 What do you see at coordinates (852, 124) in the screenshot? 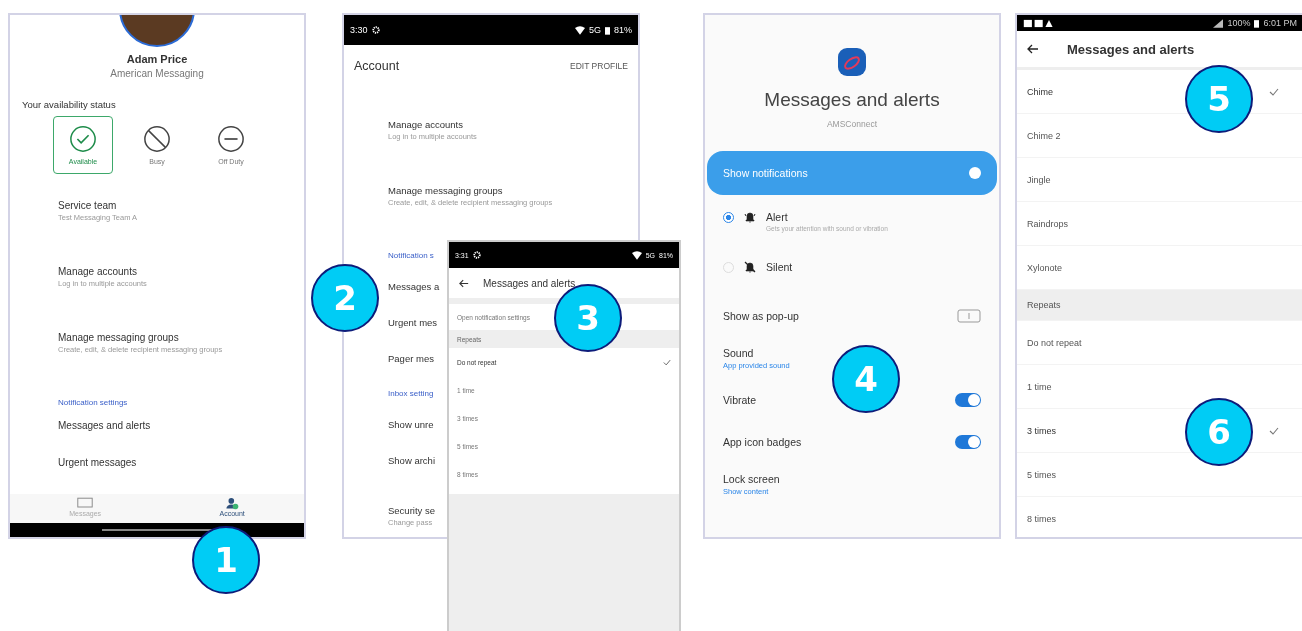
I see `app-name: AMSConnect` at bounding box center [852, 124].